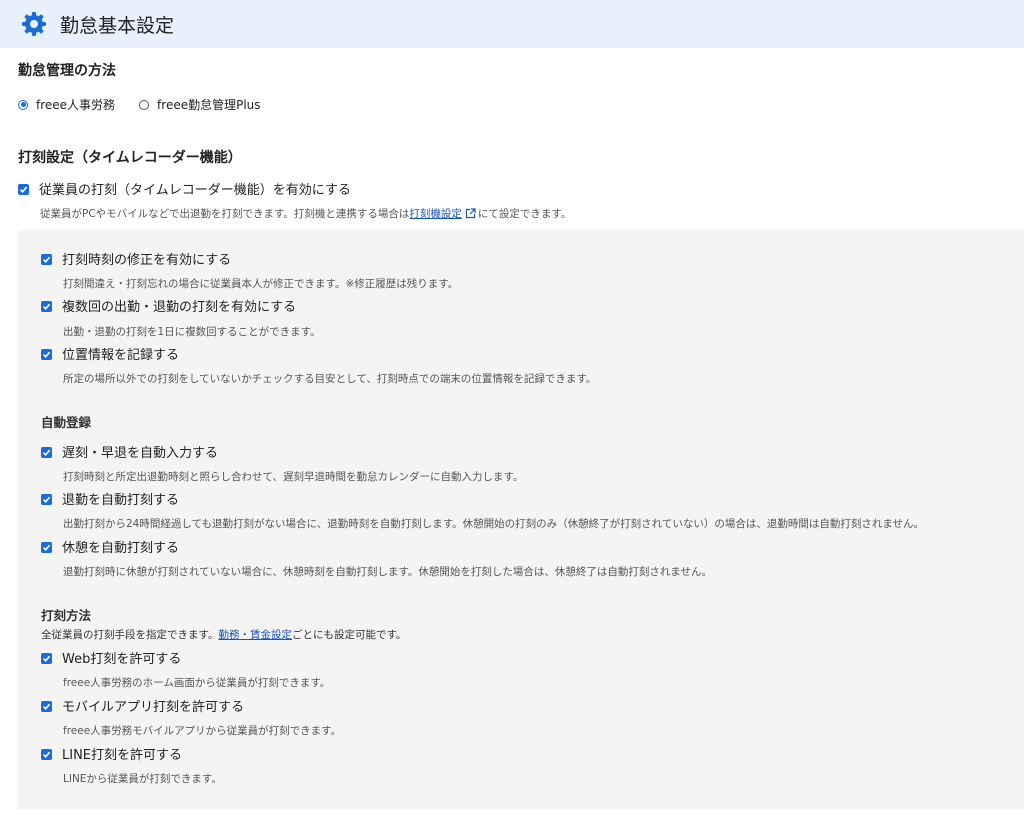 This screenshot has height=823, width=1024. What do you see at coordinates (66, 422) in the screenshot?
I see `auto-registration-heading: 自動登録` at bounding box center [66, 422].